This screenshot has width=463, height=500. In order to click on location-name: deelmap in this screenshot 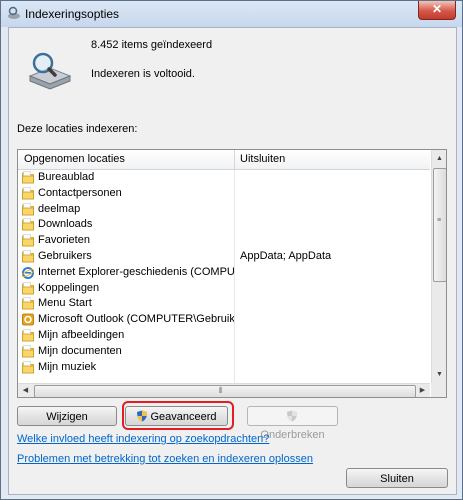, I will do `click(59, 208)`.